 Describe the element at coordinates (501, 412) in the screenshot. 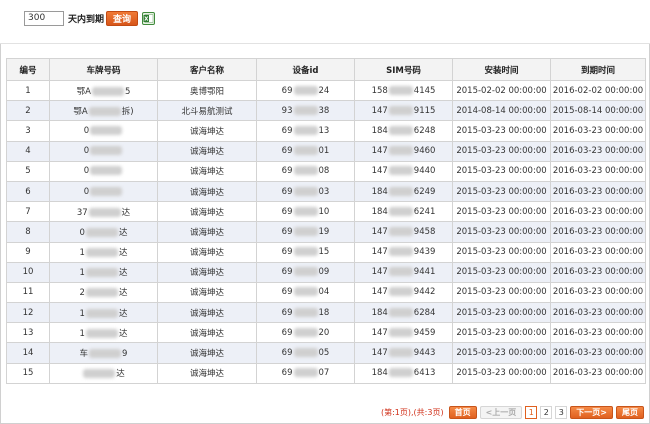

I see `prev-page-button: <上一页` at that location.